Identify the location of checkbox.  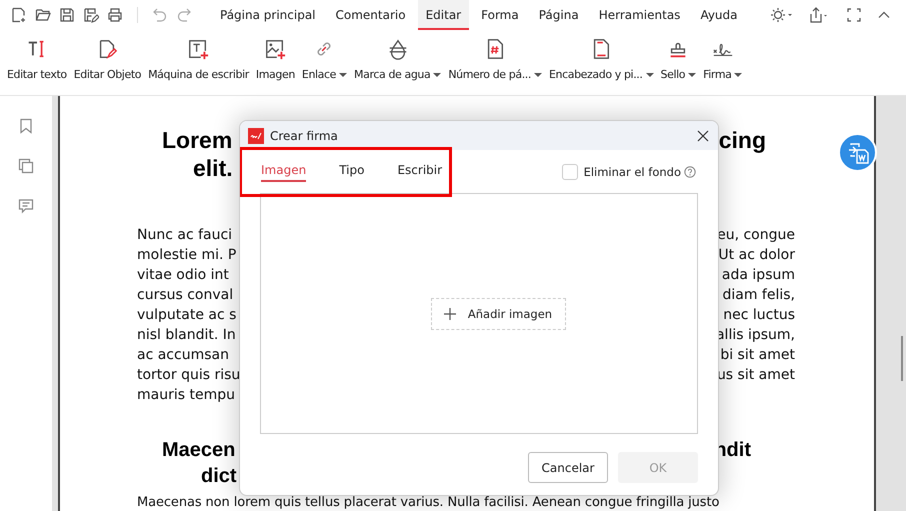
(570, 172).